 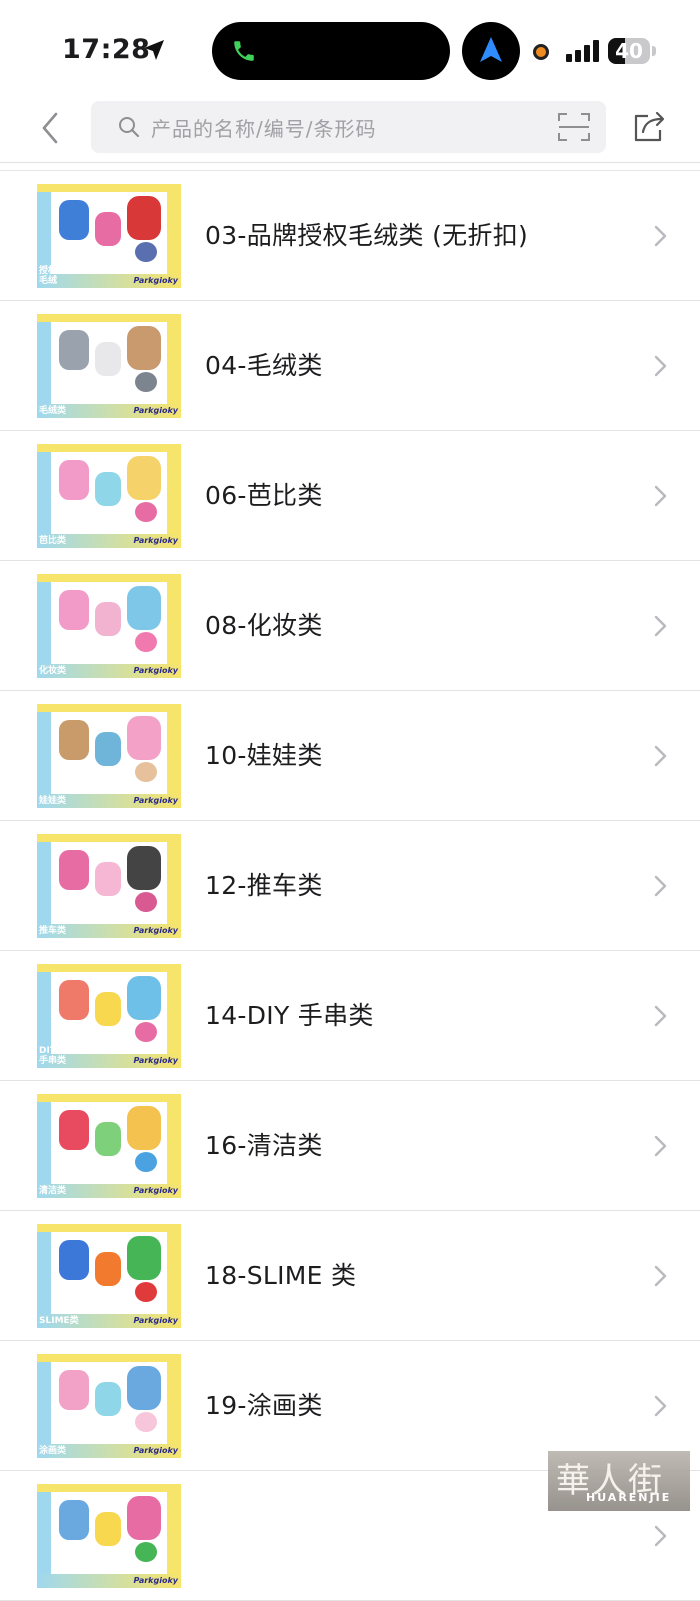 What do you see at coordinates (264, 1145) in the screenshot?
I see `category-label: 16-清洁类` at bounding box center [264, 1145].